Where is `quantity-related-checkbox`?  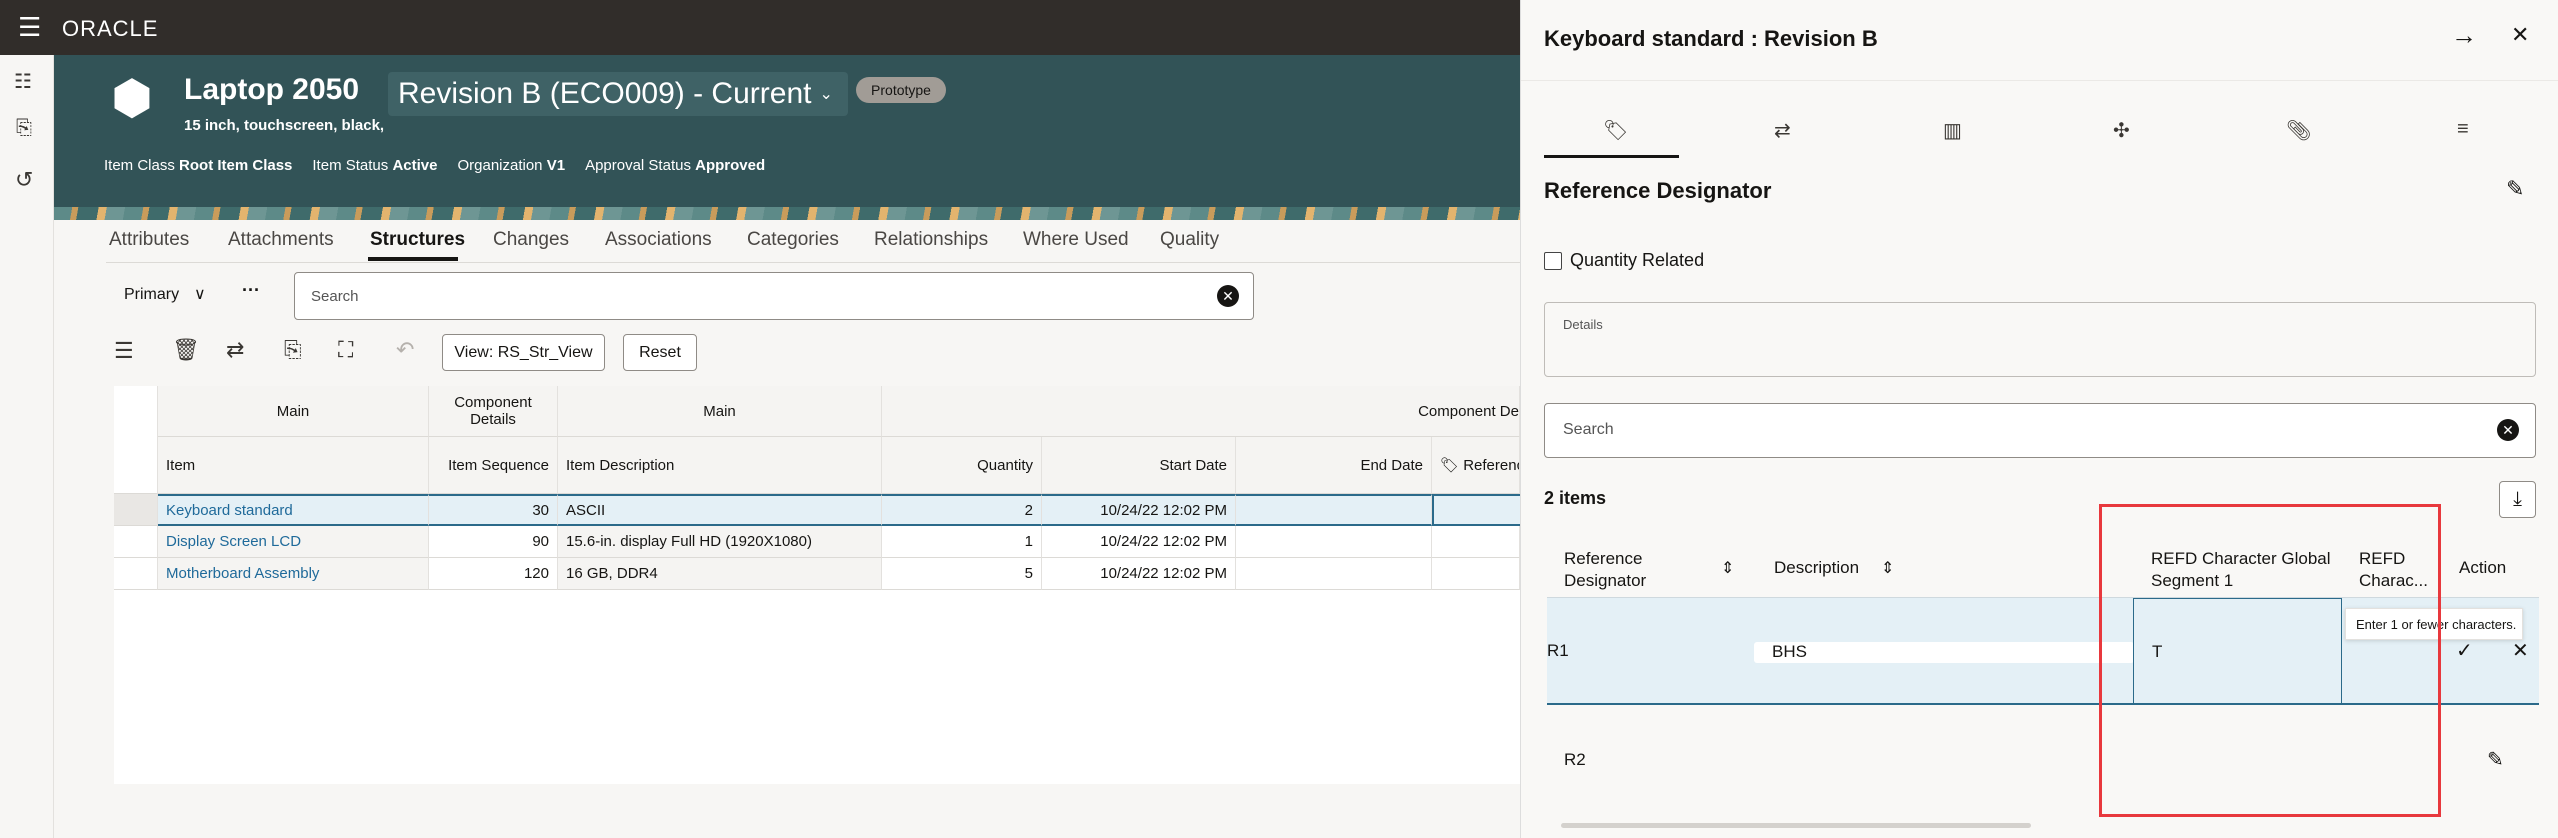 quantity-related-checkbox is located at coordinates (1553, 261).